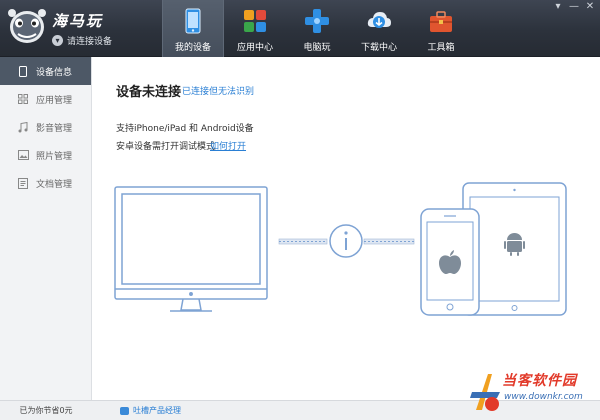  I want to click on iphone-icon, so click(450, 262).